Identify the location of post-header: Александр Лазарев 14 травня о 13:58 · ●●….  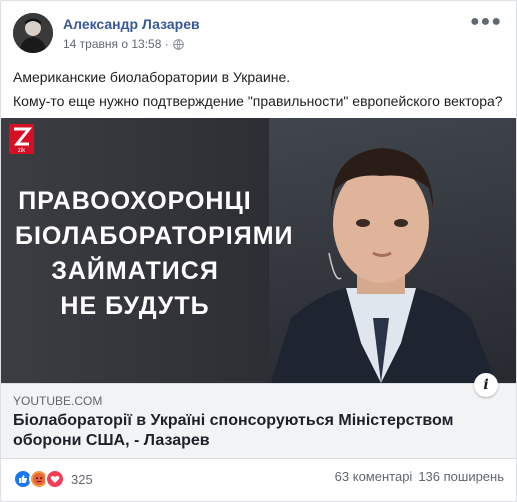
(258, 35).